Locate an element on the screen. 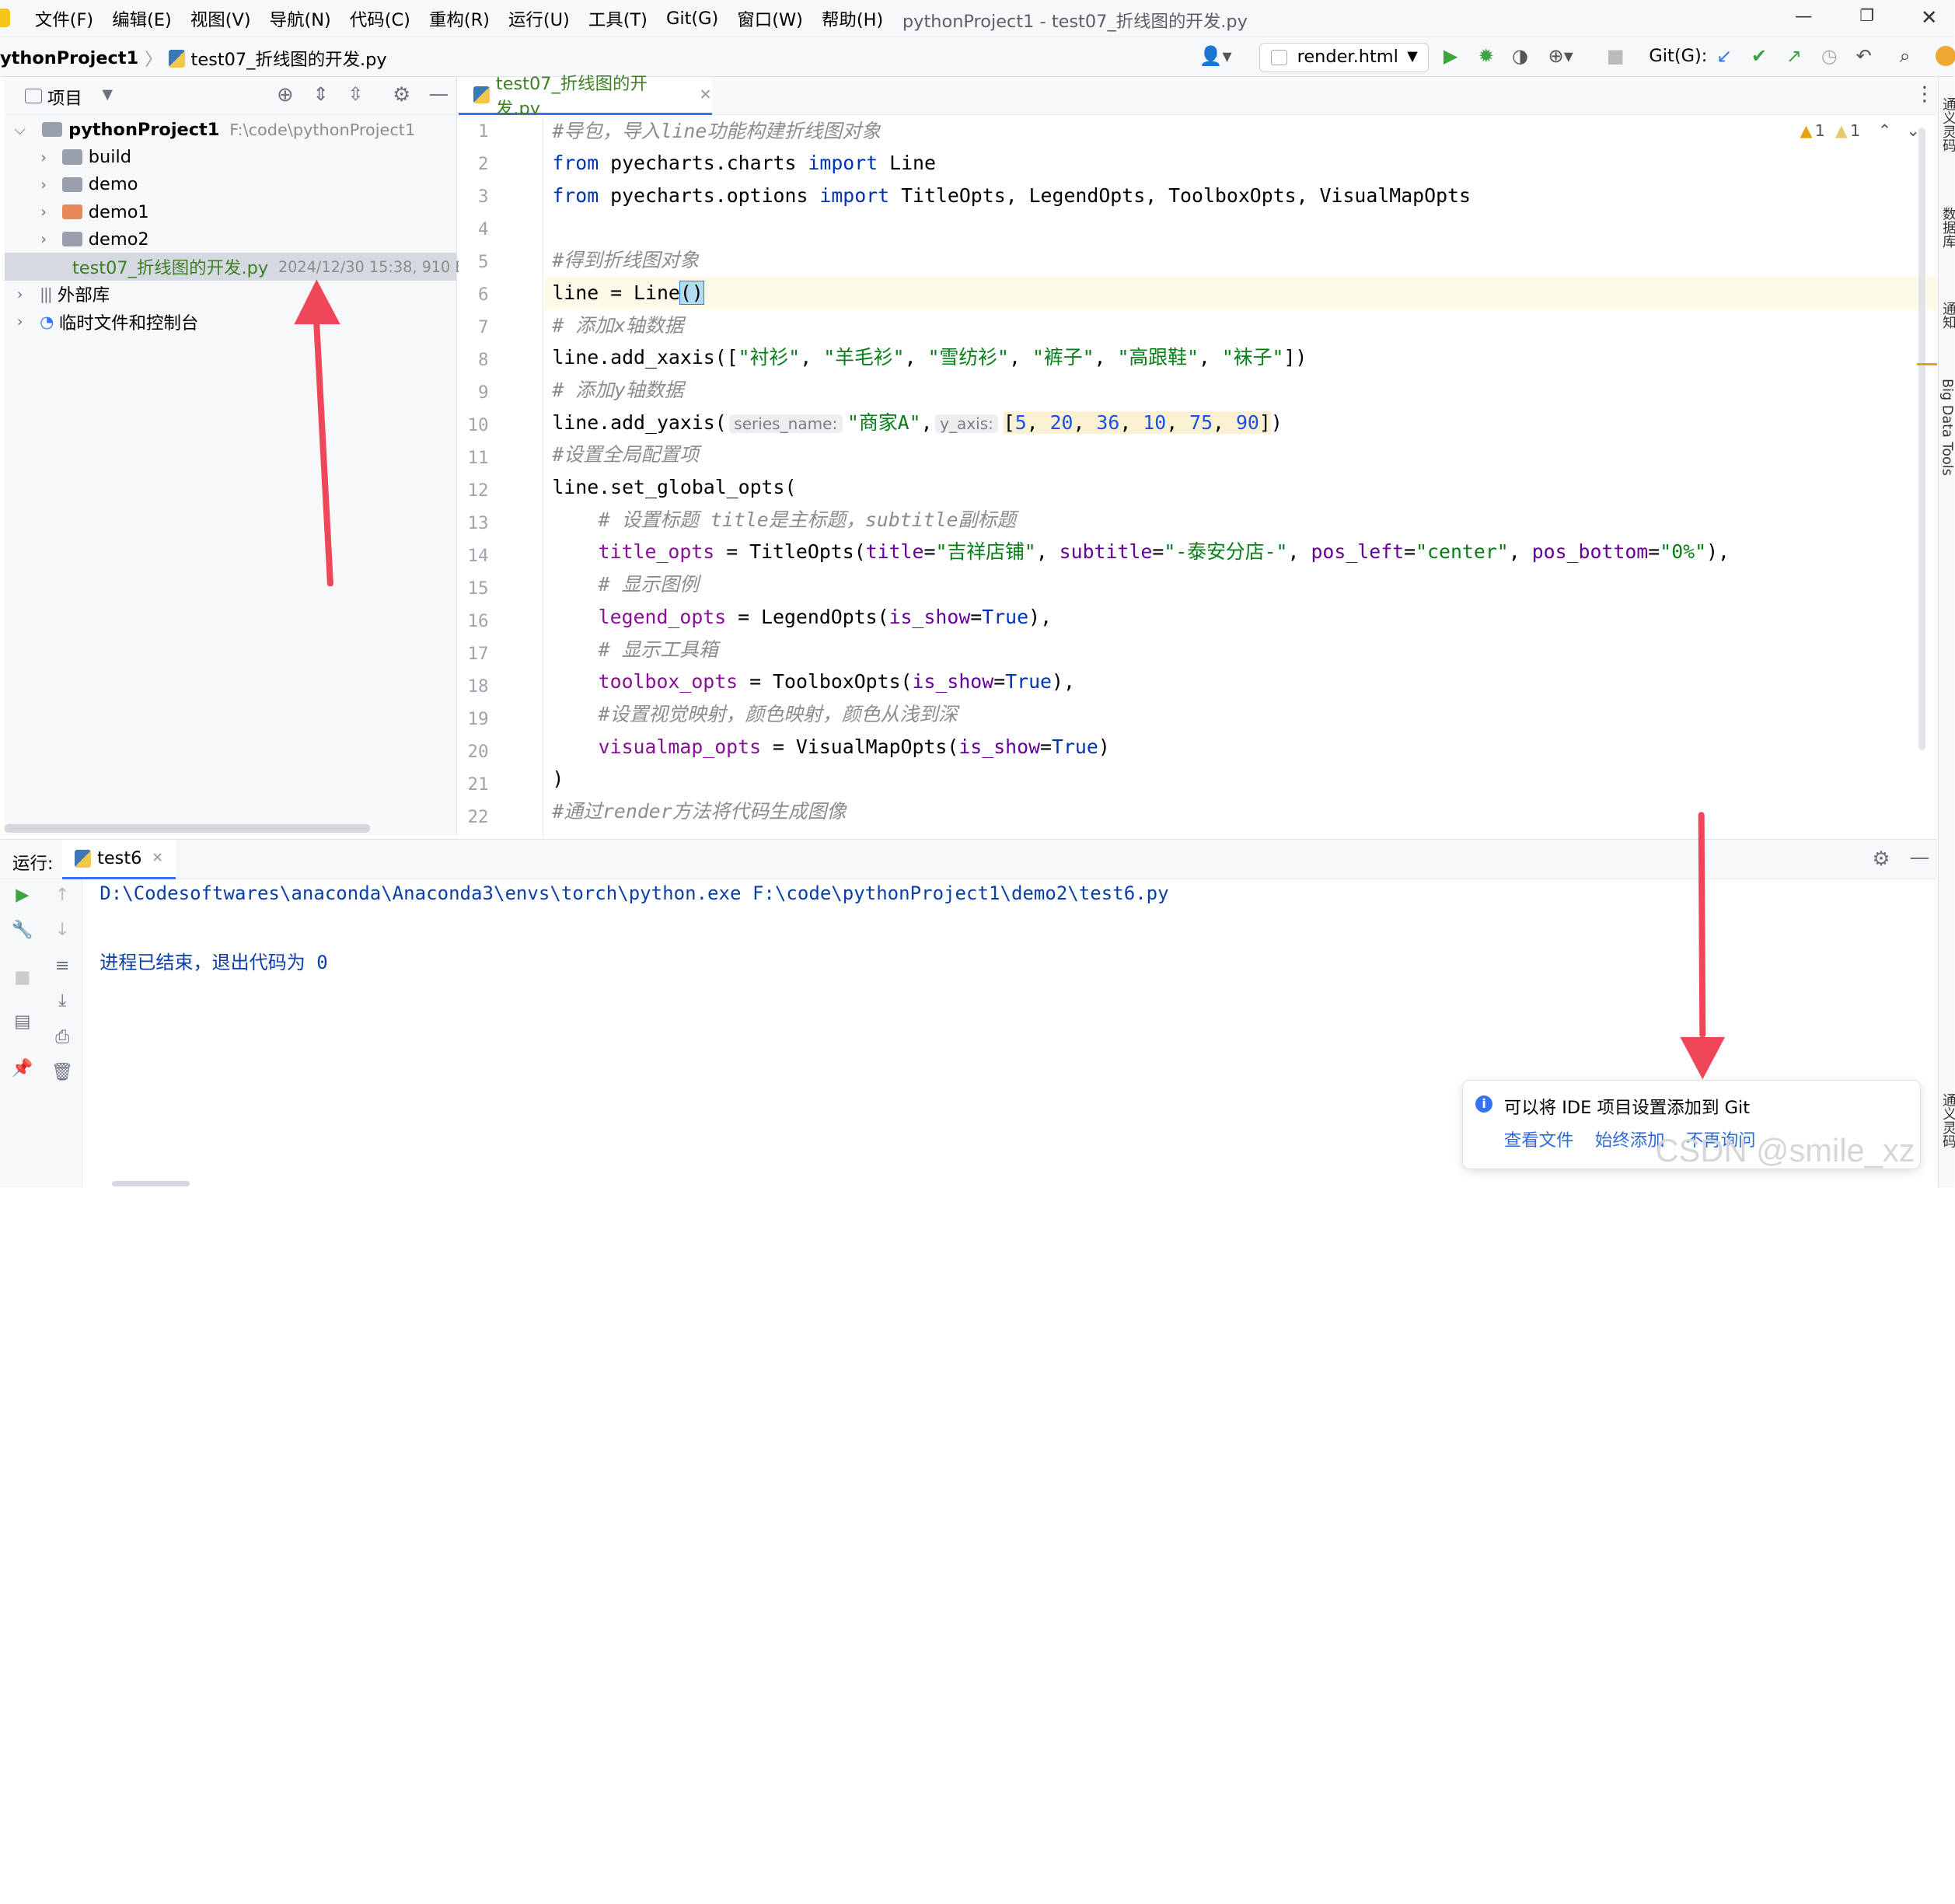 This screenshot has width=1955, height=1904. print-icon: ⎙ is located at coordinates (62, 1037).